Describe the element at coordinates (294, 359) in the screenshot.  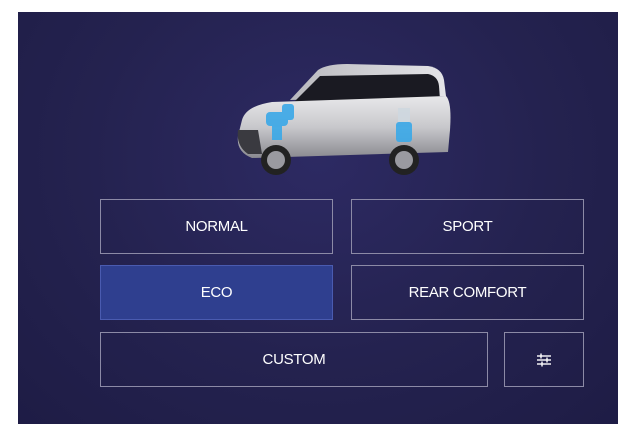
I see `mode-custom-button: CUSTOM` at that location.